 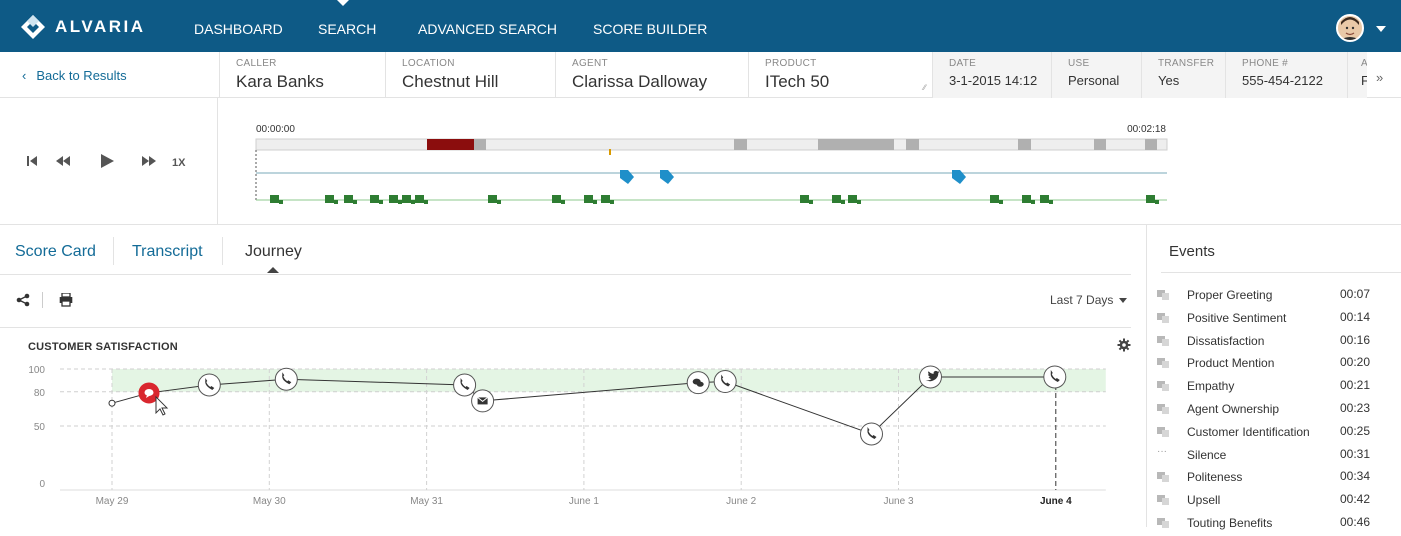 I want to click on fast-forward-icon, so click(x=149, y=161).